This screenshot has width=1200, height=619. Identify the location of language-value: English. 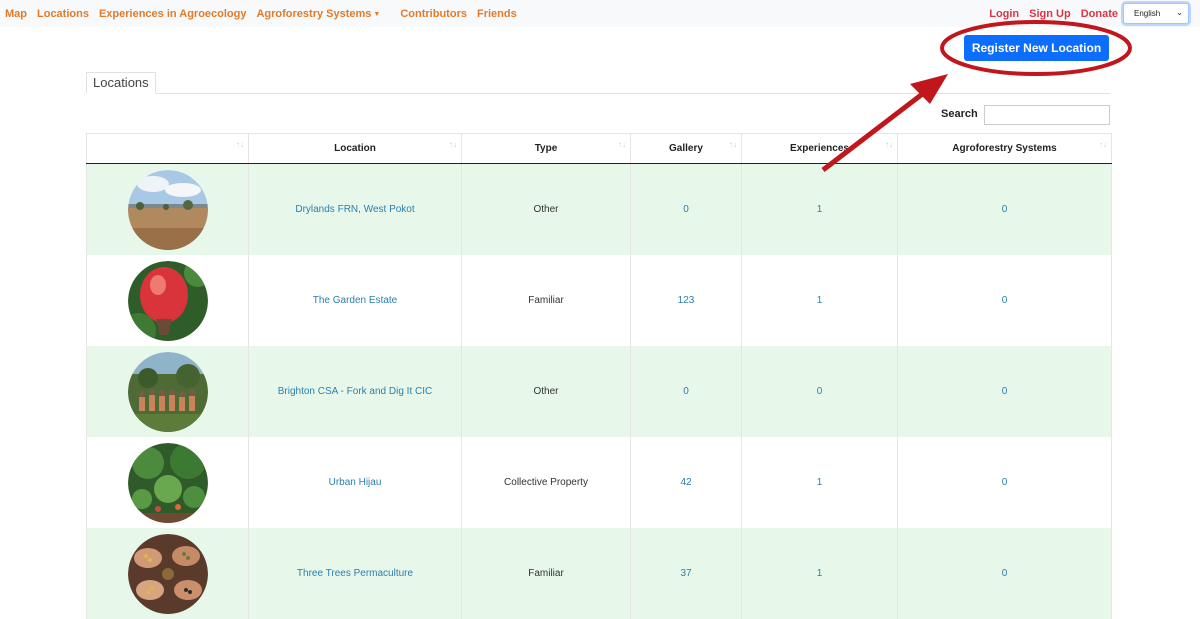
(1147, 13).